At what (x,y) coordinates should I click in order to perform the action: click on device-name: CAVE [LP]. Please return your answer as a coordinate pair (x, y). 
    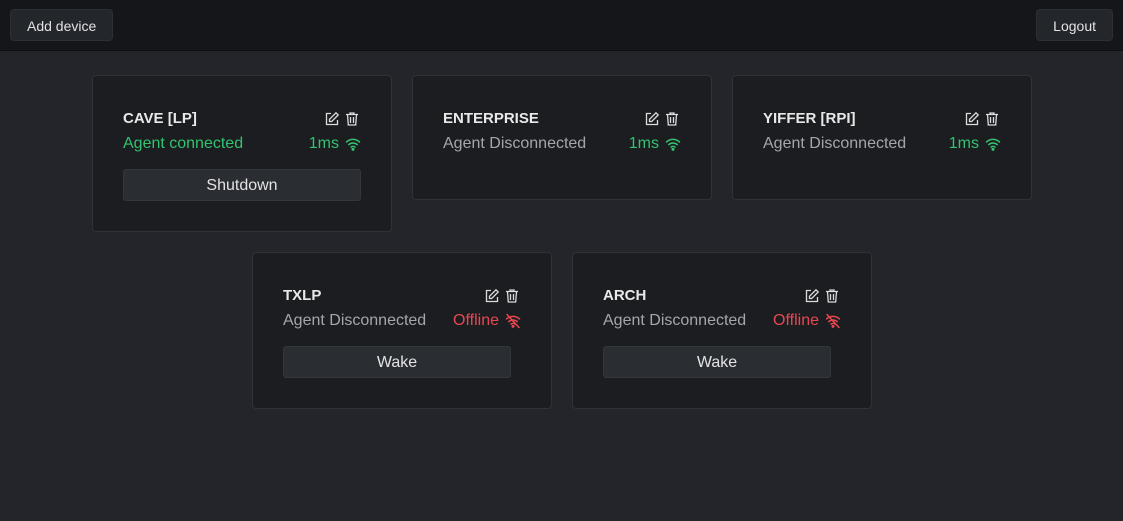
    Looking at the image, I should click on (160, 118).